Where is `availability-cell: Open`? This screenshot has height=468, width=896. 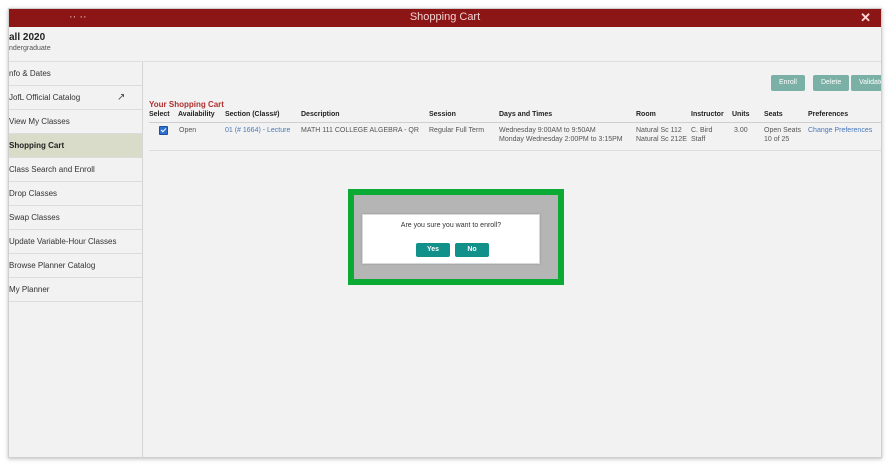 availability-cell: Open is located at coordinates (188, 130).